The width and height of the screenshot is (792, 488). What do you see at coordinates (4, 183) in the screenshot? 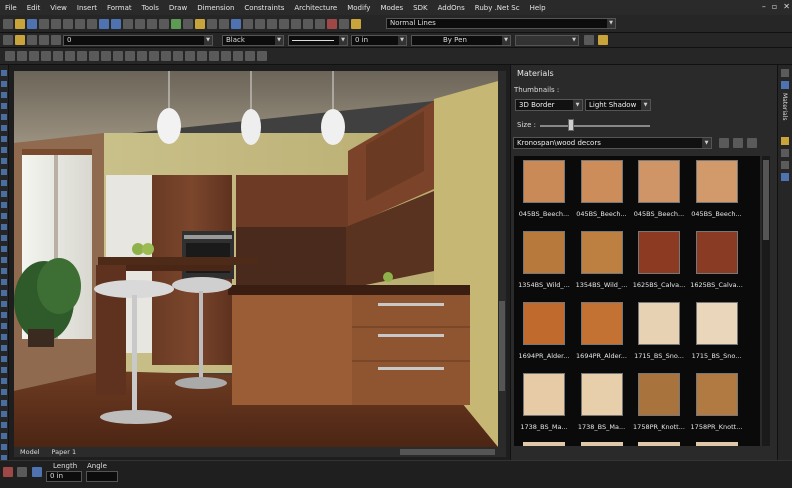
I see `array-icon` at bounding box center [4, 183].